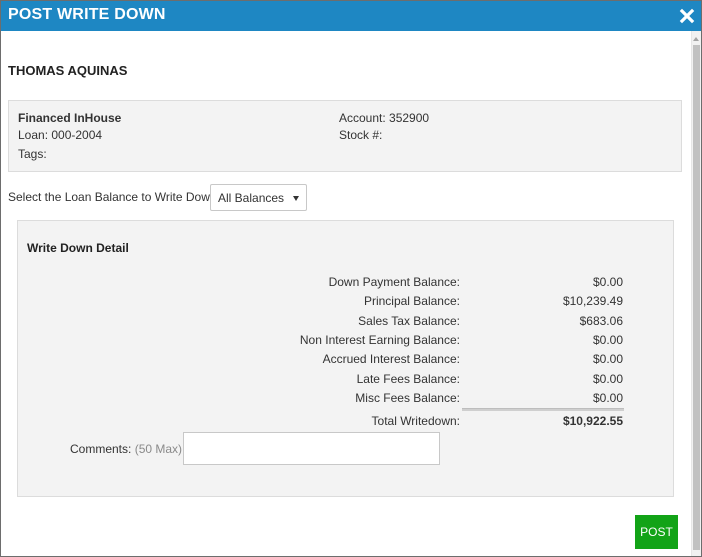  I want to click on row-label: Accrued Interest Balance:, so click(391, 359).